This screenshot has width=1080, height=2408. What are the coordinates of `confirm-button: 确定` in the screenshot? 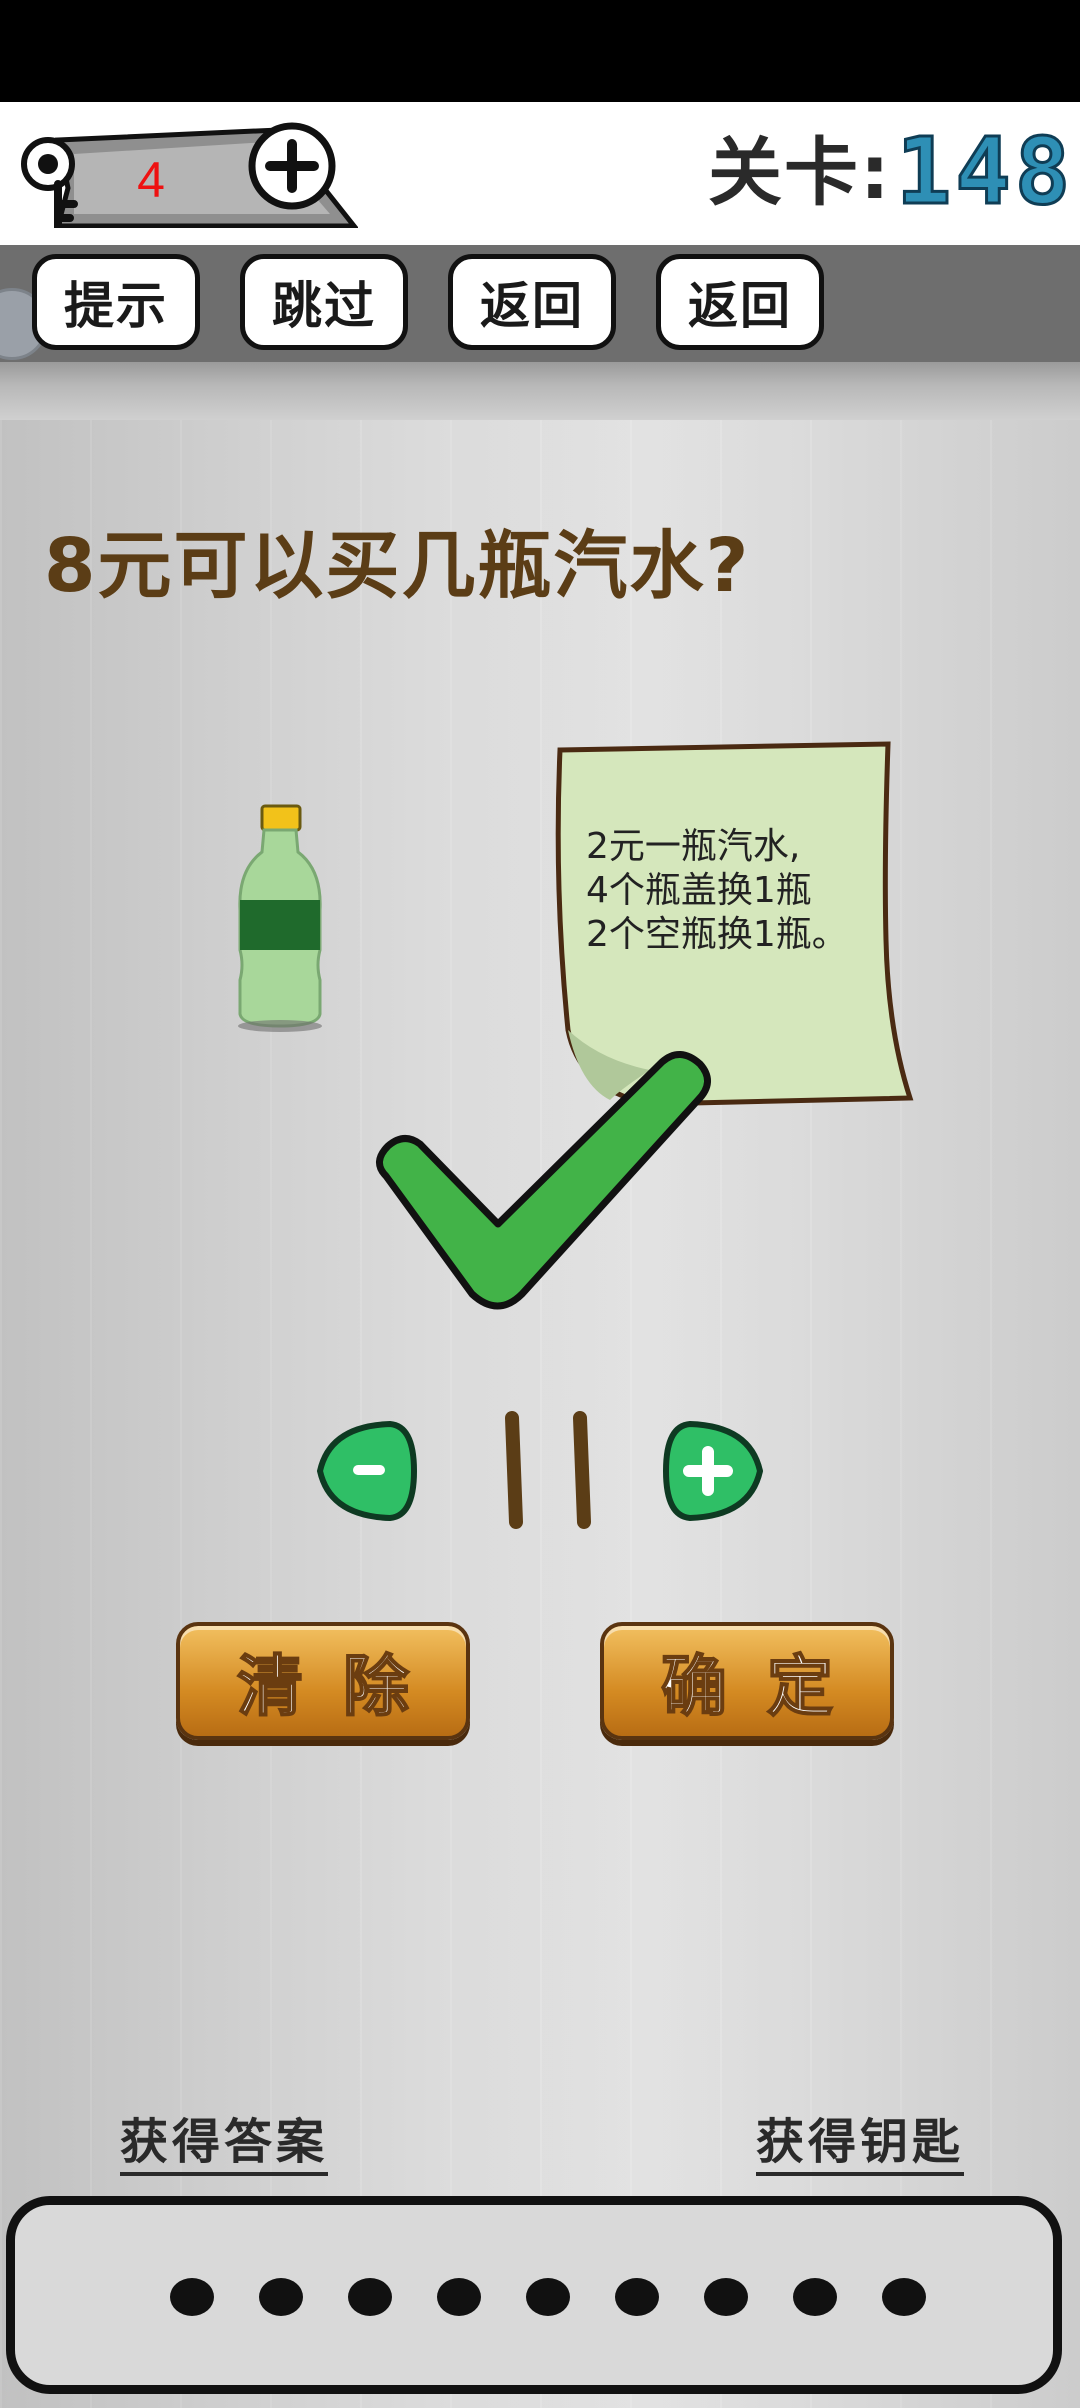 It's located at (747, 1681).